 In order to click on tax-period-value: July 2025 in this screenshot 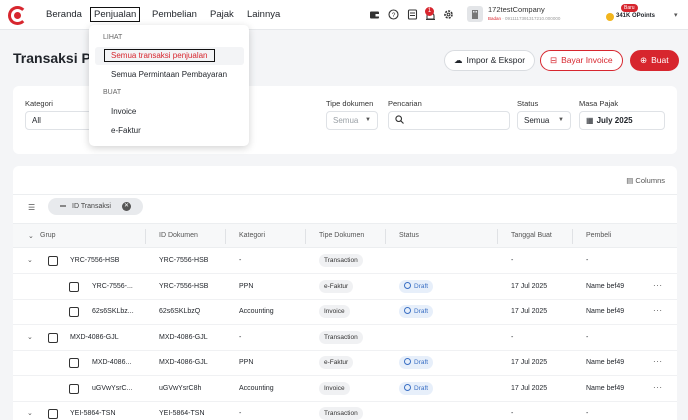, I will do `click(614, 120)`.